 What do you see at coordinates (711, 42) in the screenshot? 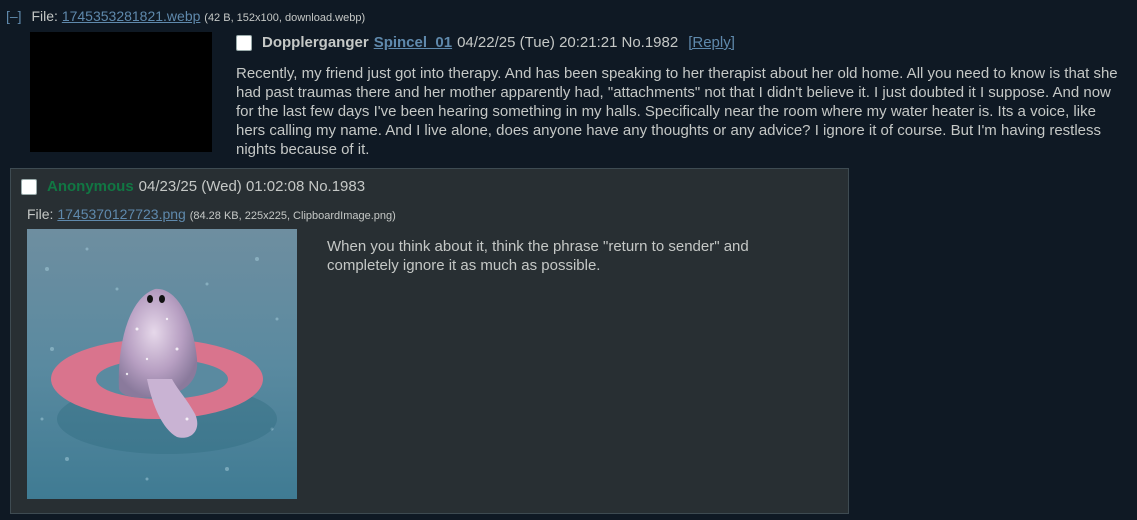
I see `reply-link: [Reply]` at bounding box center [711, 42].